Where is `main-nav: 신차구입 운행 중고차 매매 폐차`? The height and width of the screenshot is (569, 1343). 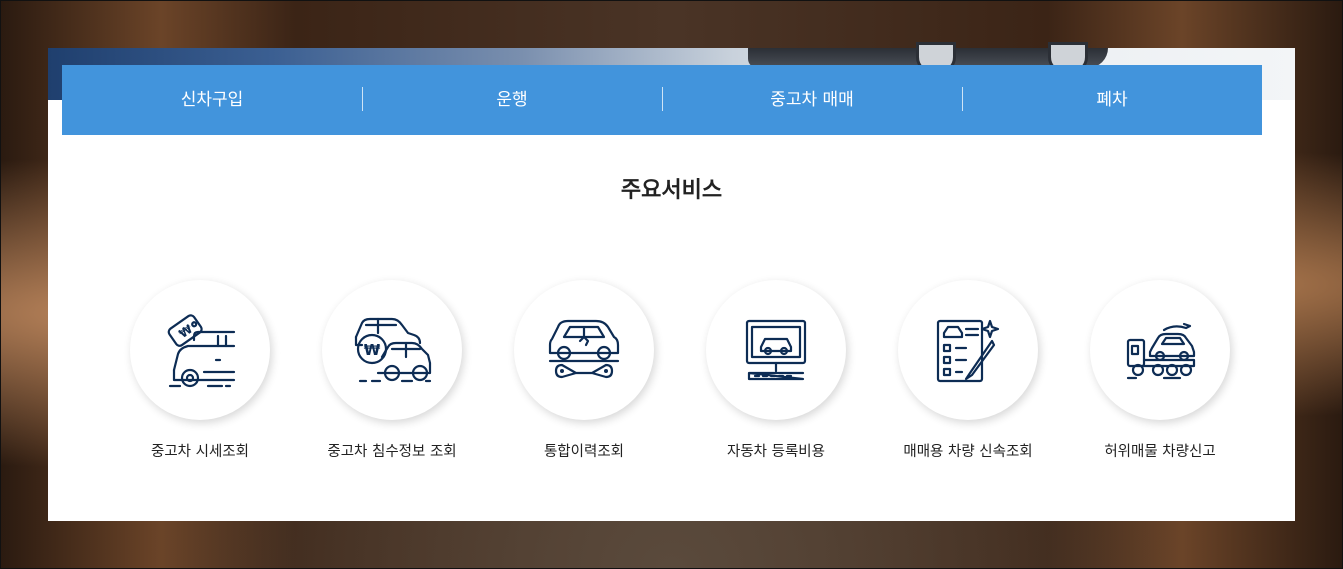
main-nav: 신차구입 운행 중고차 매매 폐차 is located at coordinates (662, 100).